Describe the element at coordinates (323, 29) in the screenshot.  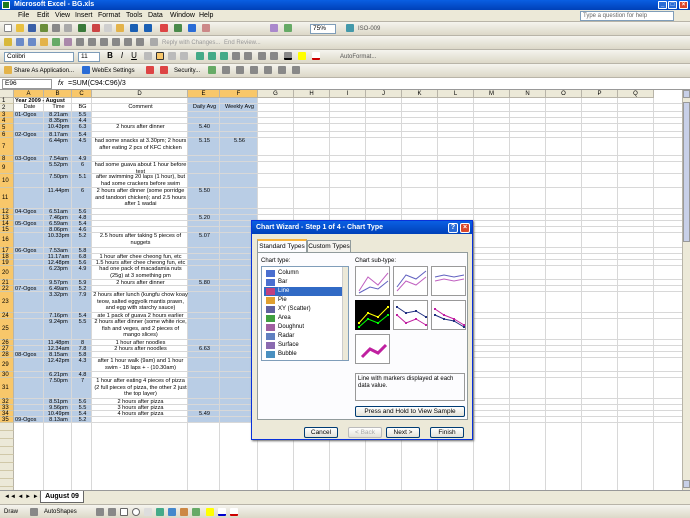
I see `zoom-select: 75%` at that location.